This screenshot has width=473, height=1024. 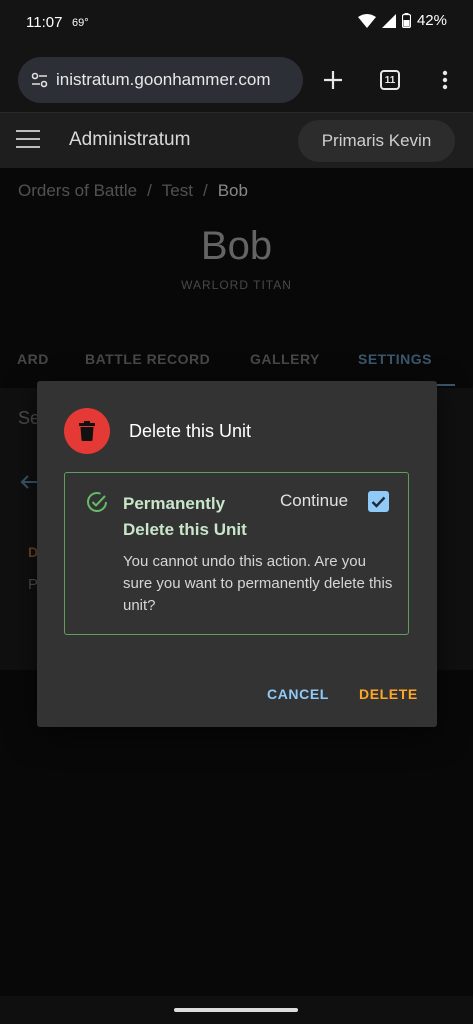 I want to click on danger-badge, so click(x=87, y=431).